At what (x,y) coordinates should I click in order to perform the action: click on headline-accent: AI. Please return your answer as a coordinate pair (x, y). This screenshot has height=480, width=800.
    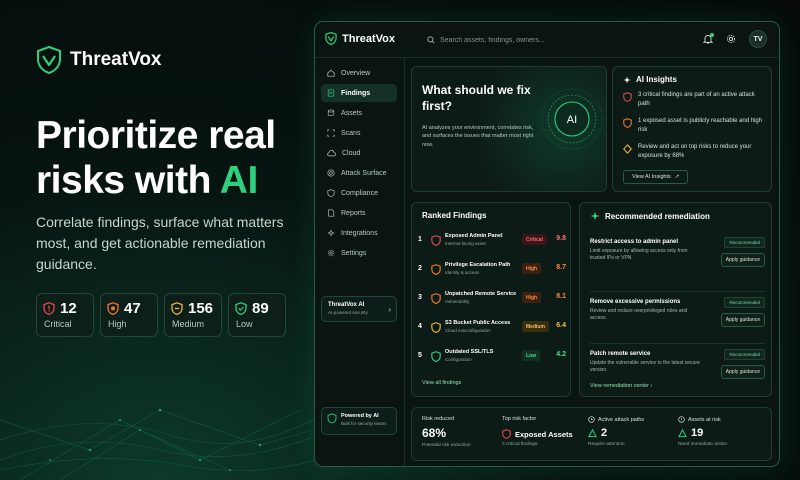
    Looking at the image, I should click on (239, 180).